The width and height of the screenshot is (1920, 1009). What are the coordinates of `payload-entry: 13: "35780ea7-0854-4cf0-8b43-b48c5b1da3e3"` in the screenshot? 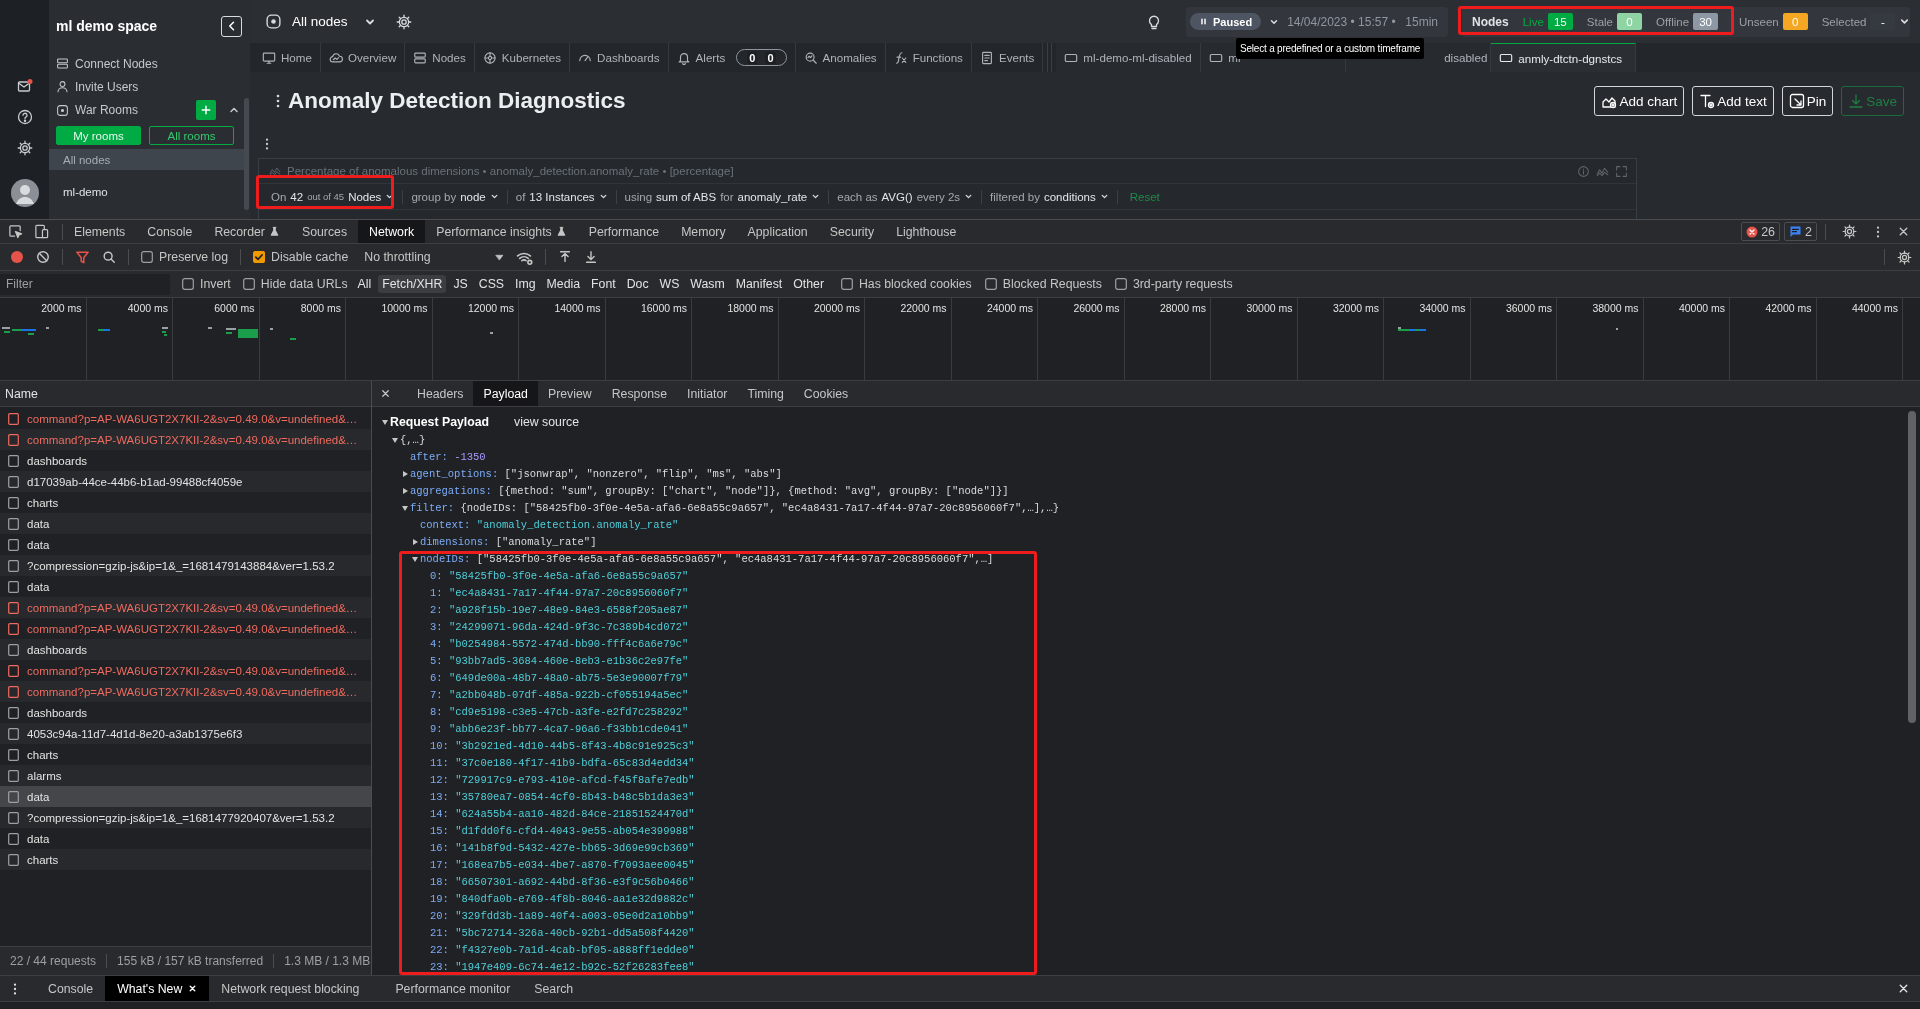 It's located at (562, 796).